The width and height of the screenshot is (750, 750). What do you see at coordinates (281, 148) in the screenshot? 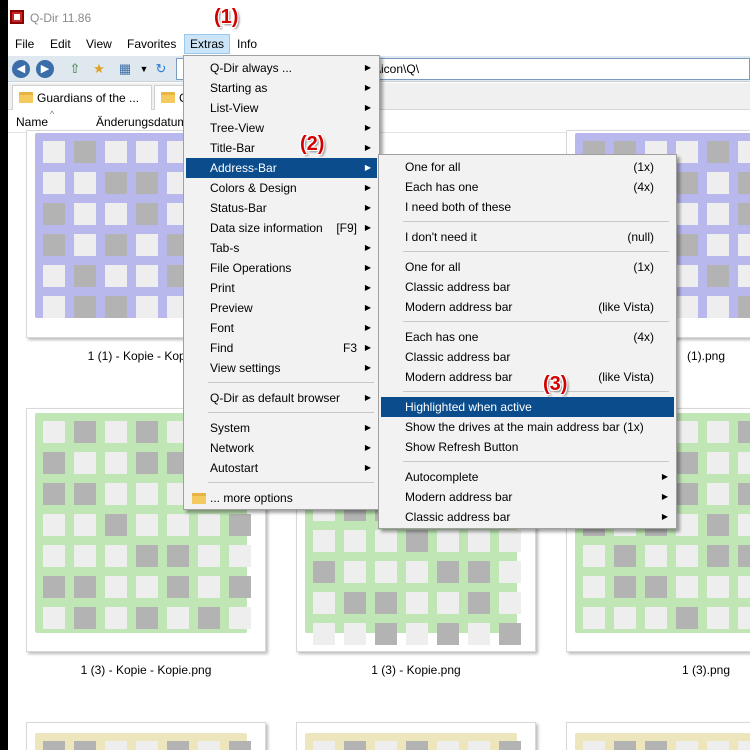
I see `extras-menu-item: Title-Bar ▶` at bounding box center [281, 148].